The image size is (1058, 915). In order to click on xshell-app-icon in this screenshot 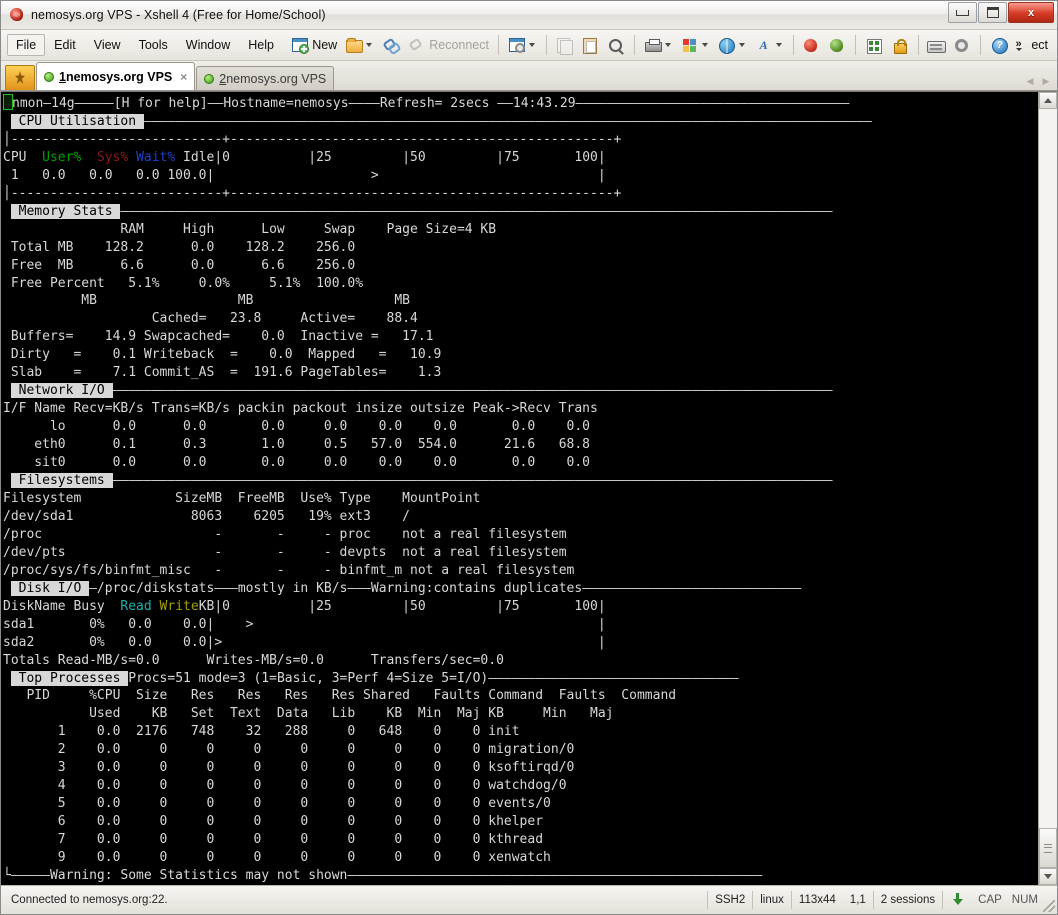, I will do `click(17, 15)`.